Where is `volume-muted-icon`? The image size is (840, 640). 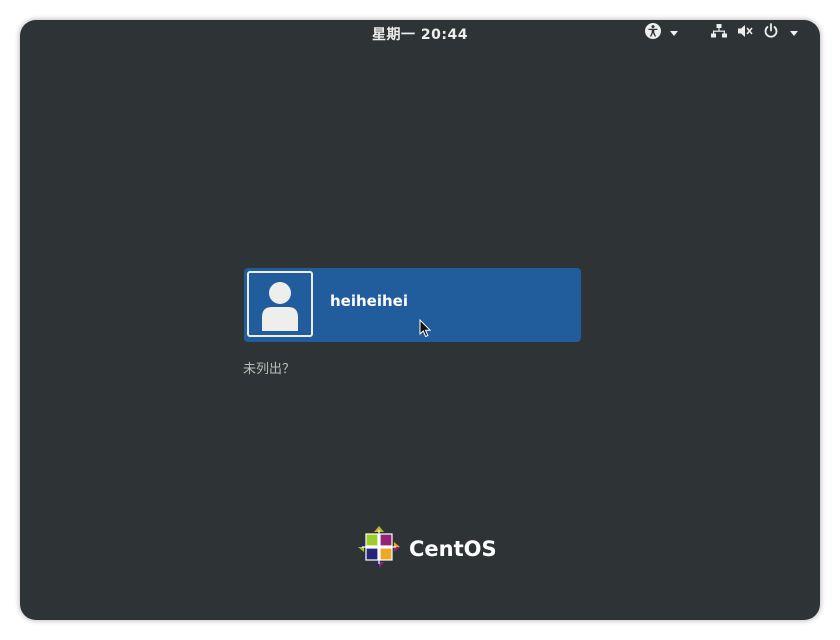 volume-muted-icon is located at coordinates (745, 33).